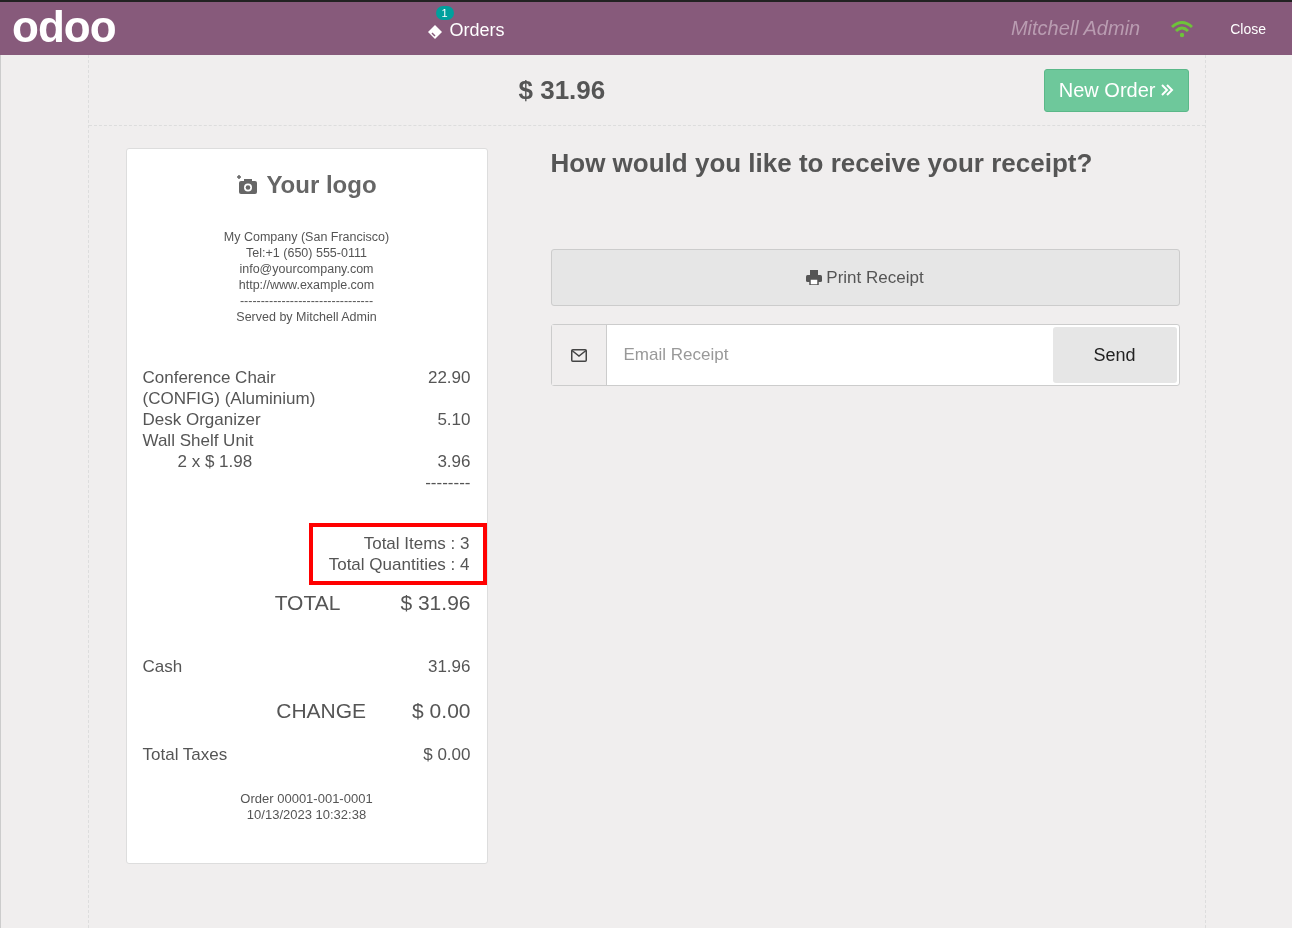 This screenshot has width=1292, height=928. Describe the element at coordinates (435, 603) in the screenshot. I see `total-value: $ 31.96` at that location.